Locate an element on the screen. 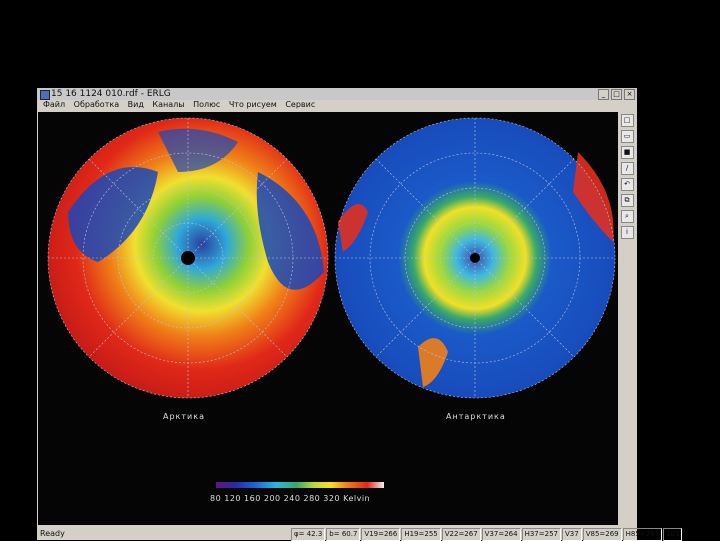  app-icon is located at coordinates (45, 95).